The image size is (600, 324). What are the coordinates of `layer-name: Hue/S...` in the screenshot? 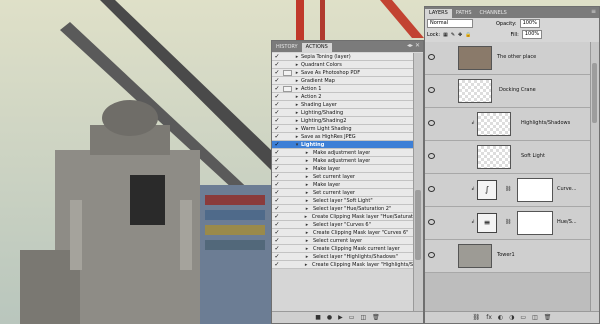 It's located at (567, 222).